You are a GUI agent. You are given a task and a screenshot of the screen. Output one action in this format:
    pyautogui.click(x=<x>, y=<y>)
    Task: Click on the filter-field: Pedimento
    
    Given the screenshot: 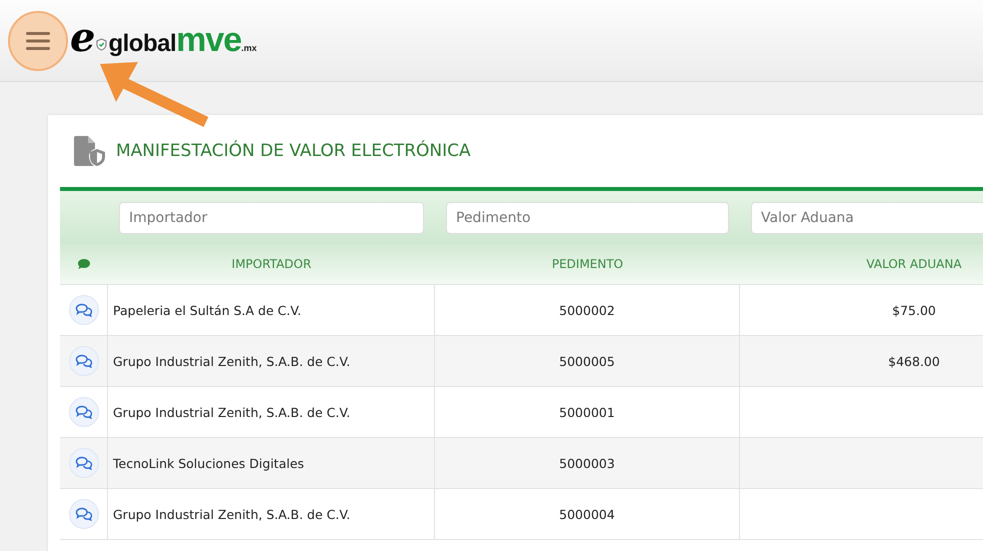 What is the action you would take?
    pyautogui.click(x=587, y=218)
    